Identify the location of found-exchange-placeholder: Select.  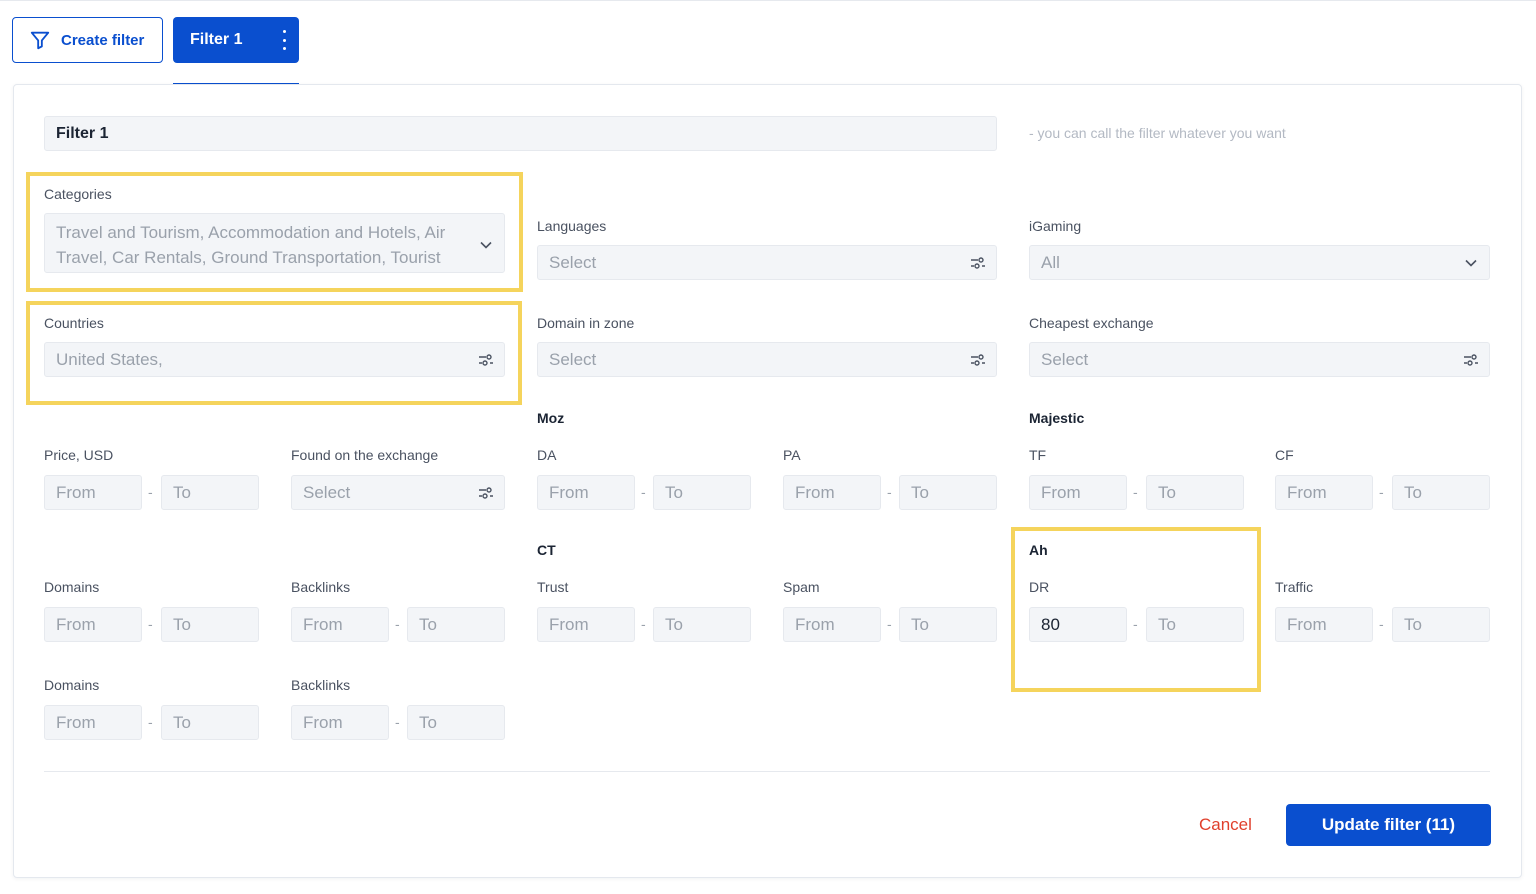
(327, 492).